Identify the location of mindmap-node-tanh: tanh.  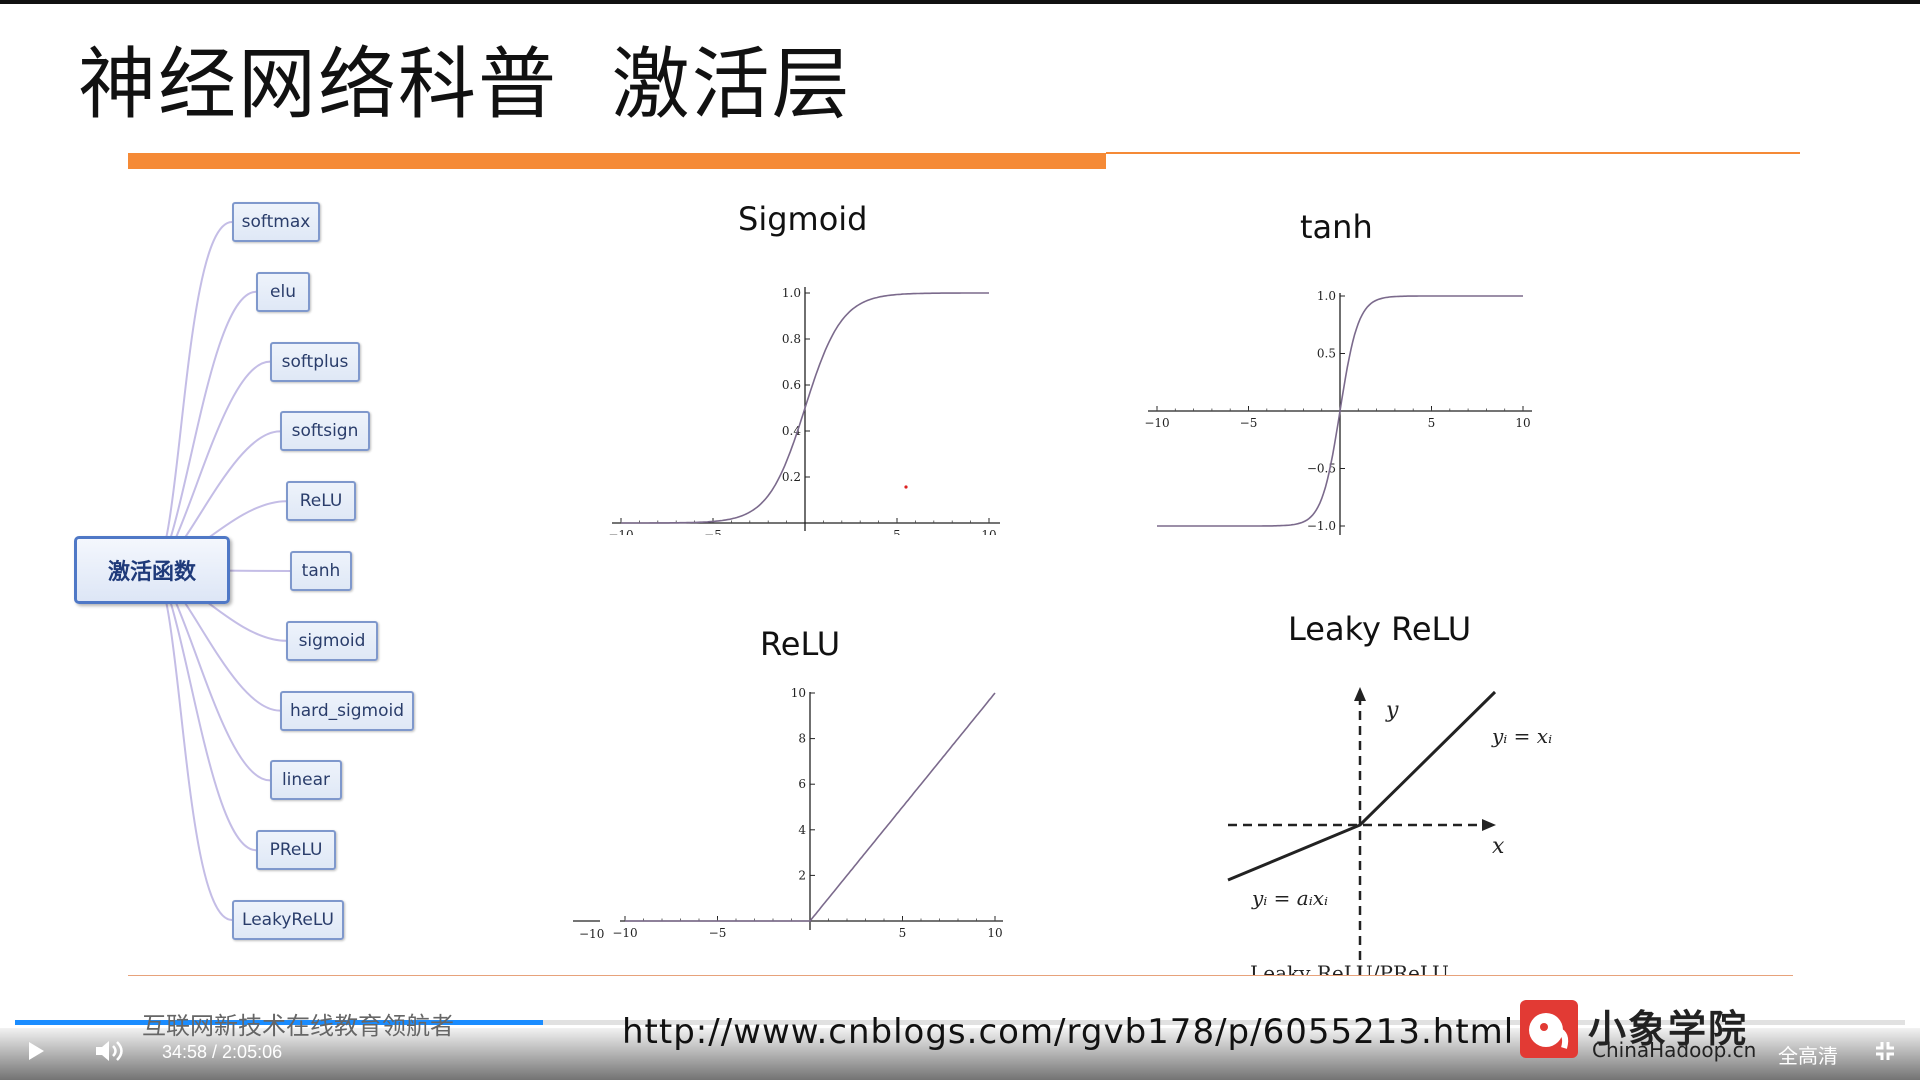
(321, 571).